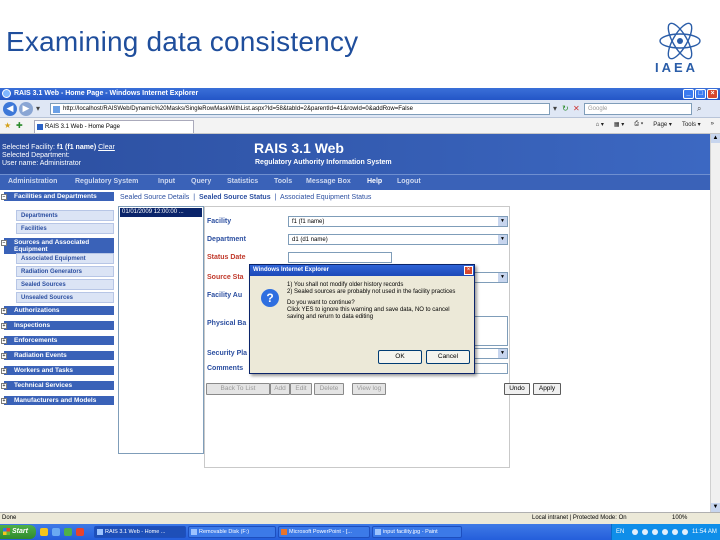  What do you see at coordinates (409, 181) in the screenshot?
I see `menu-logout: Logout` at bounding box center [409, 181].